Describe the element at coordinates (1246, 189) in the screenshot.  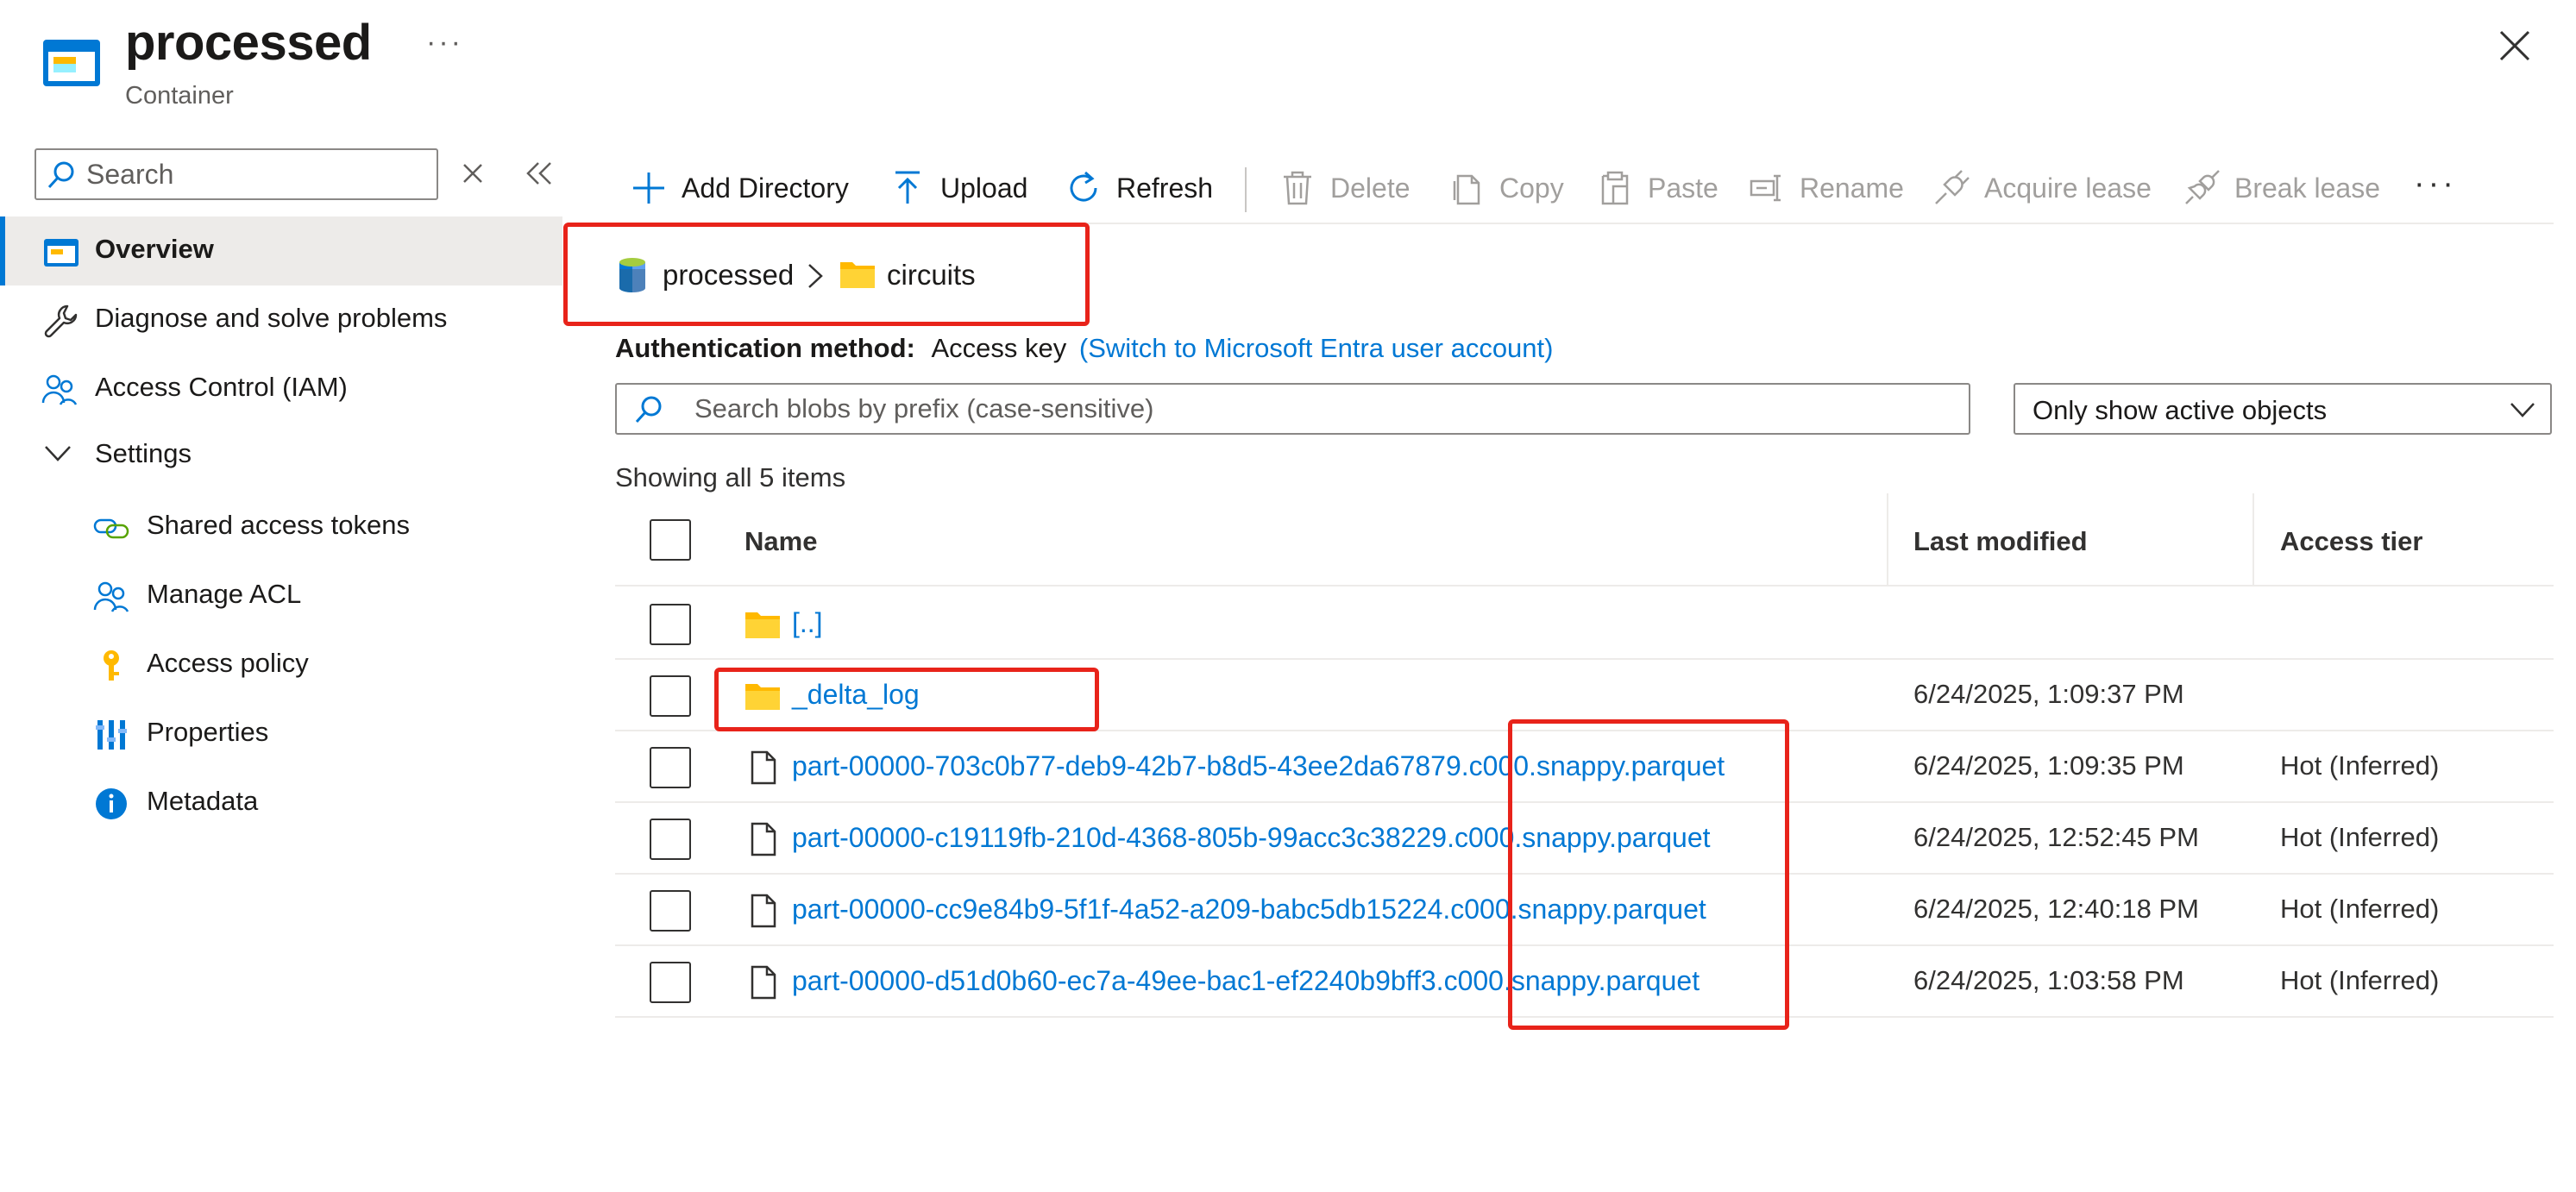
I see `toolbar-divider` at that location.